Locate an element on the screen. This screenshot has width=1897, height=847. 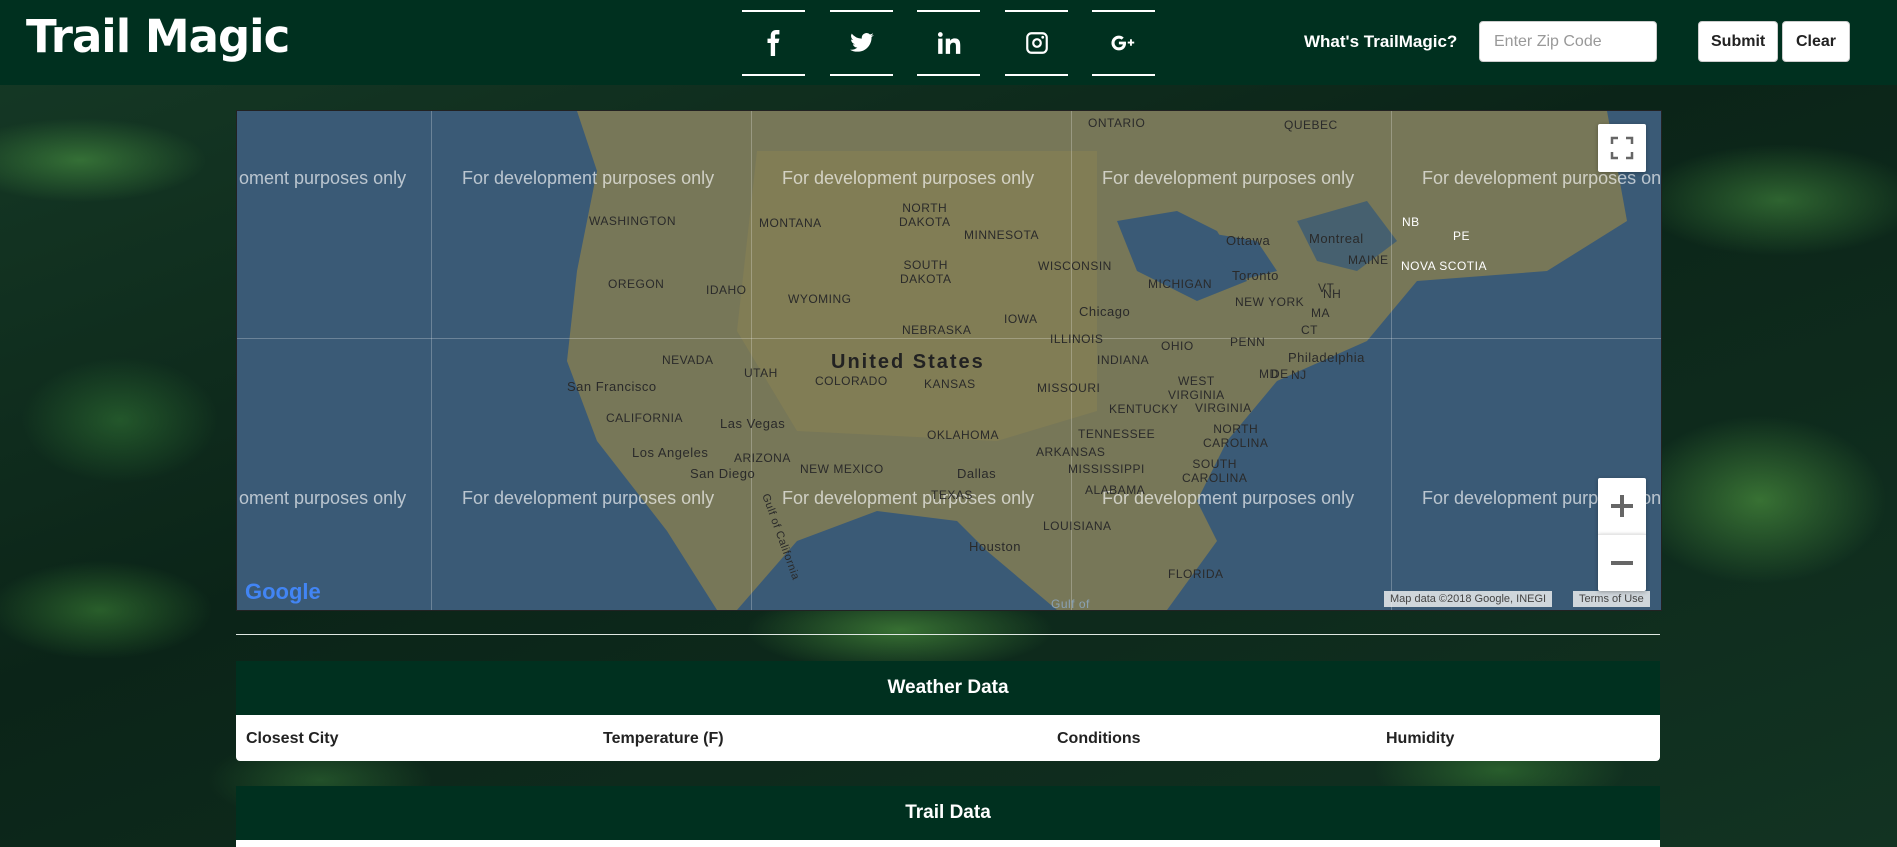
map-label: WISCONSIN is located at coordinates (1075, 266).